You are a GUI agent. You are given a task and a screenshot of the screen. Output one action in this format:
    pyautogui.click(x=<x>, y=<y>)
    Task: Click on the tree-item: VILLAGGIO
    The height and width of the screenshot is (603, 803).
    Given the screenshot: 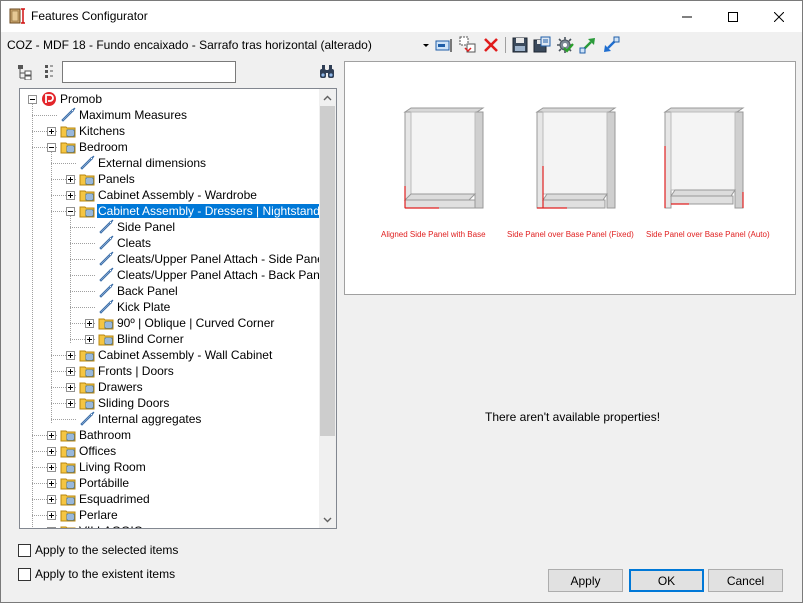 What is the action you would take?
    pyautogui.click(x=169, y=525)
    